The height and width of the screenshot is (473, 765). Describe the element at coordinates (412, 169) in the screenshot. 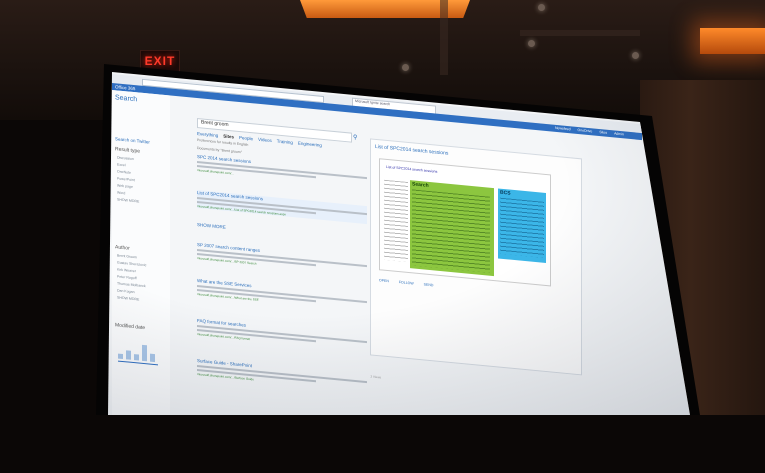

I see `preview-header: List of SPC2014 search sessions` at that location.